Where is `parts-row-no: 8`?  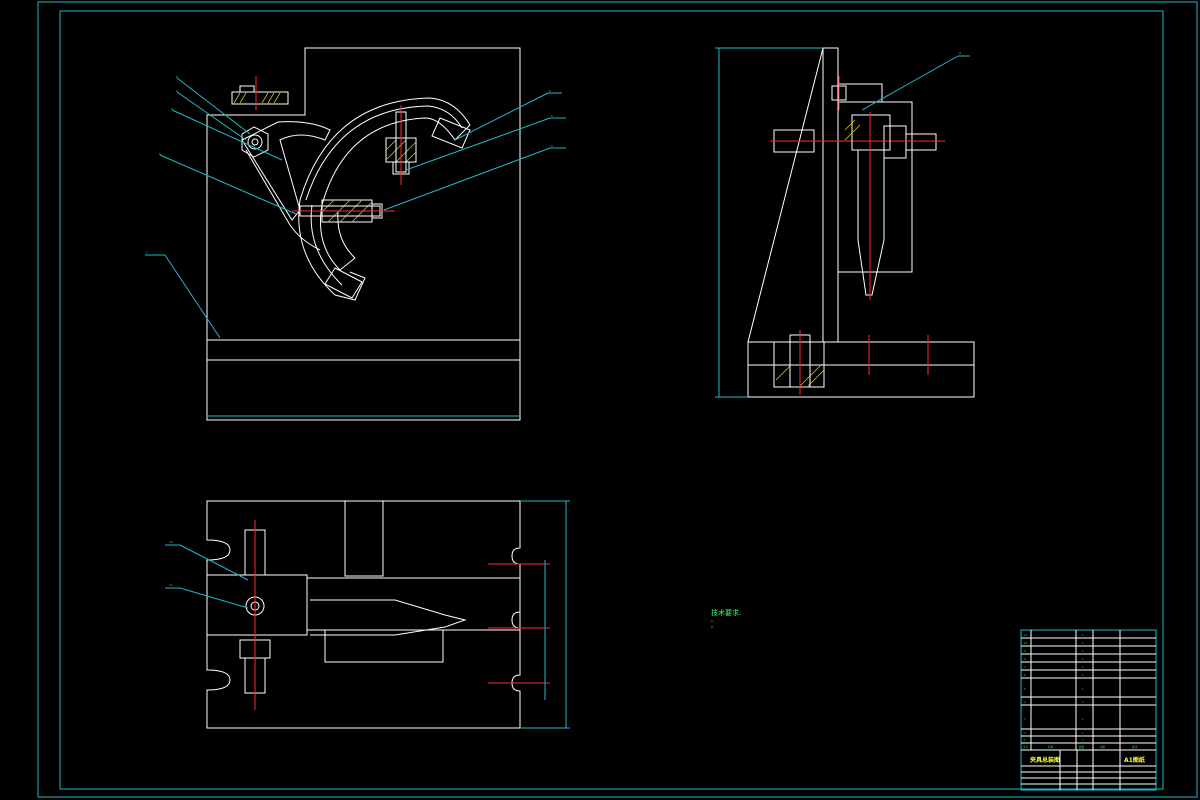
parts-row-no: 8 is located at coordinates (1025, 659).